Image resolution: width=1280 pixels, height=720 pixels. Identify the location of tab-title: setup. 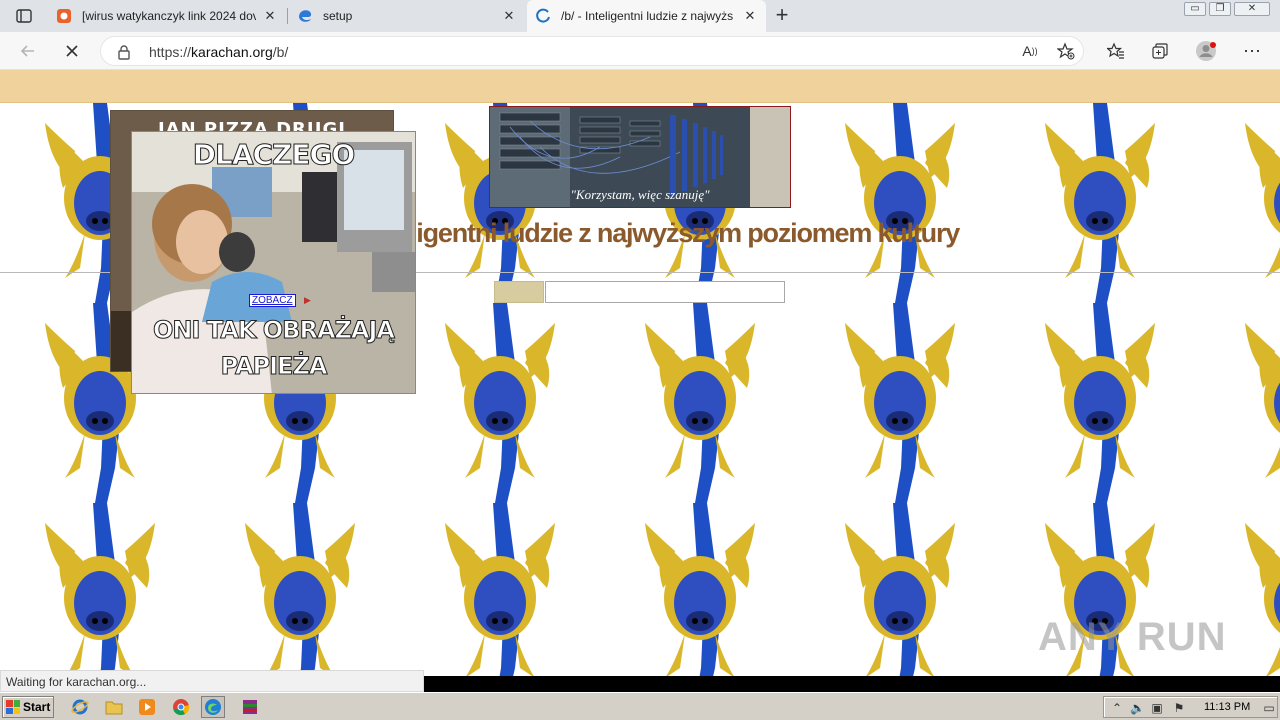
(338, 16).